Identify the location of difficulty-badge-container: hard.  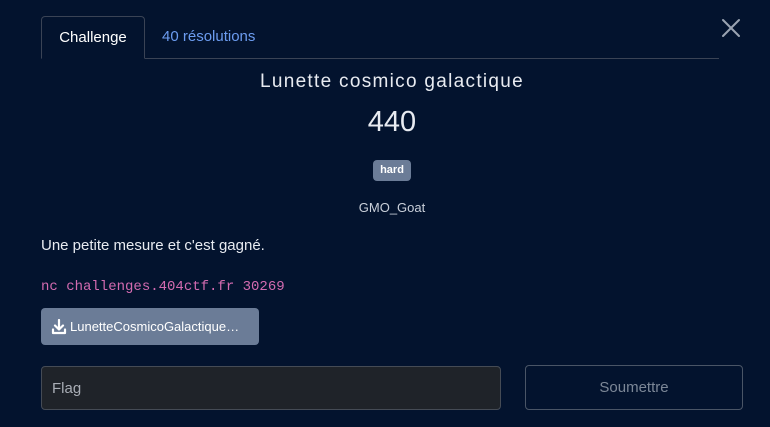
(385, 170).